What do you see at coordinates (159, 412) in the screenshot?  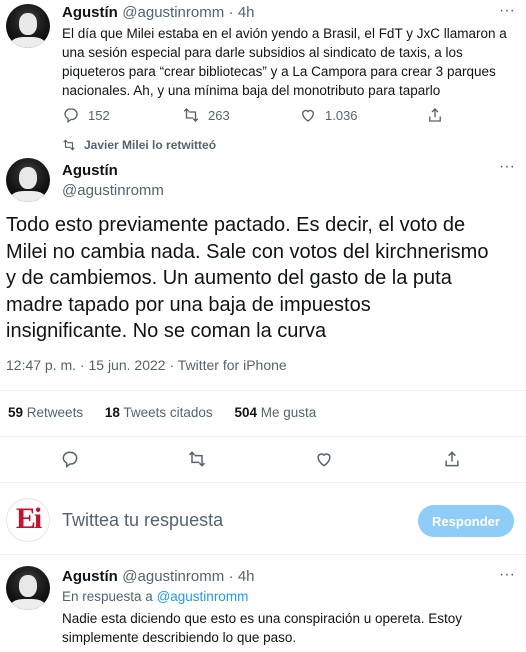 I see `quotes-stat: 18 Tweets citados` at bounding box center [159, 412].